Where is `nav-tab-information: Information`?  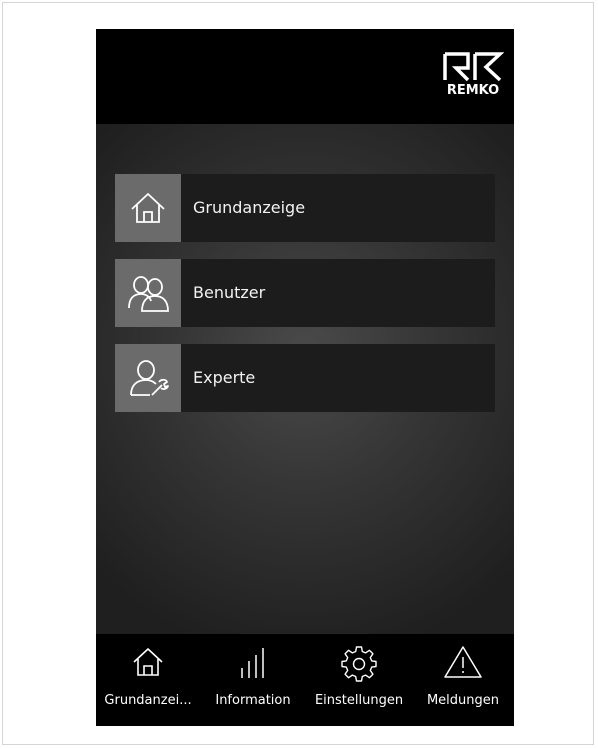
nav-tab-information: Information is located at coordinates (253, 680).